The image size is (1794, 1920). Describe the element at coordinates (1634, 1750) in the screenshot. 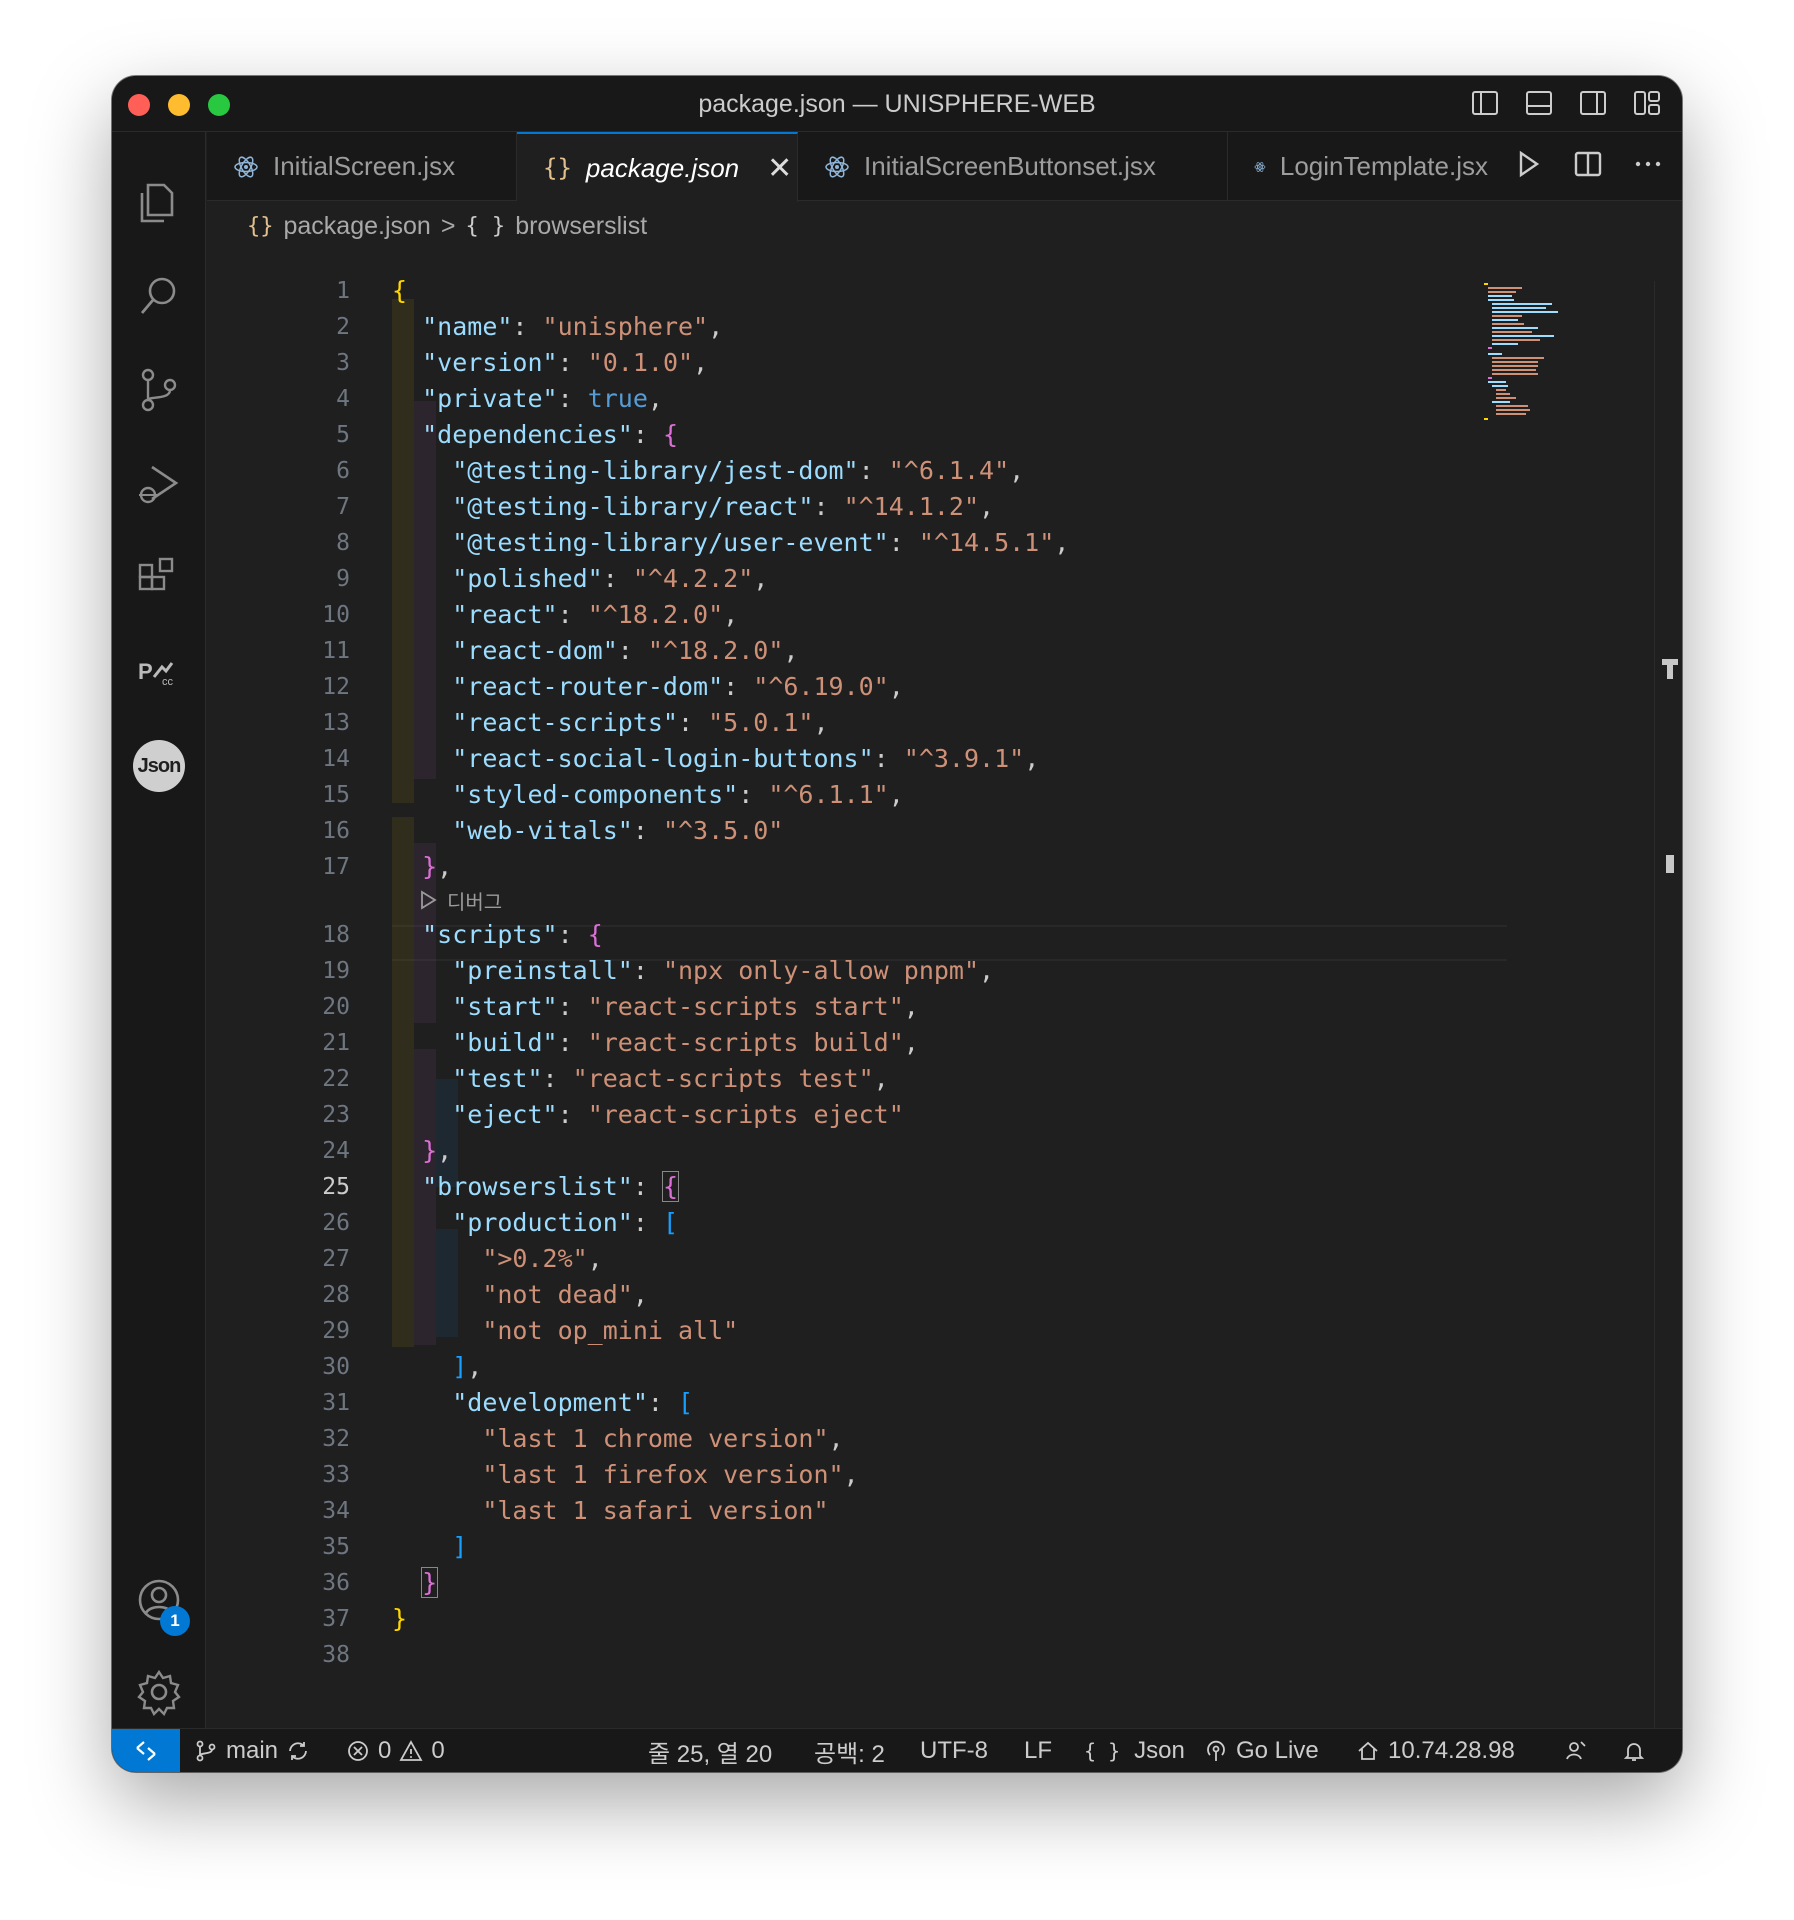

I see `notifications-bell-icon` at that location.